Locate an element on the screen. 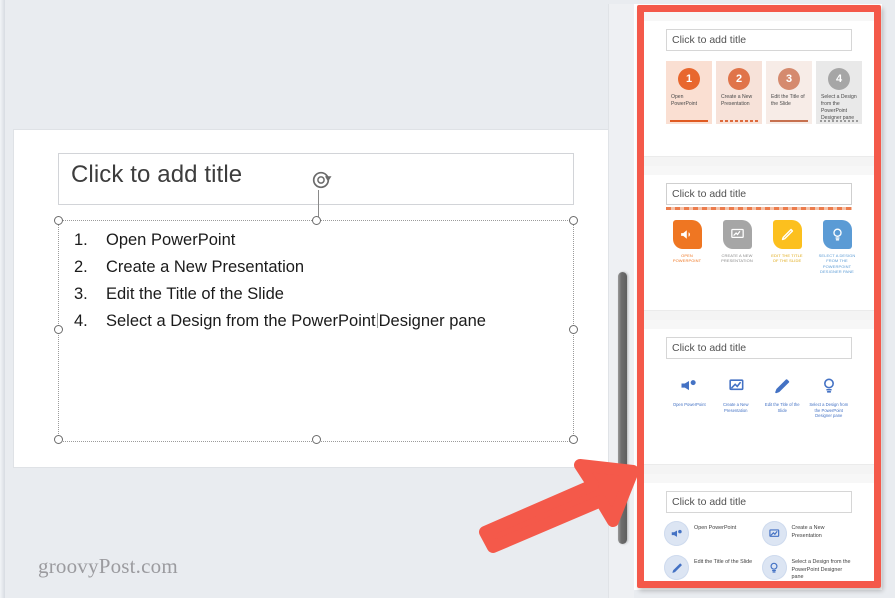  watermark: groovyPost.com is located at coordinates (108, 566).